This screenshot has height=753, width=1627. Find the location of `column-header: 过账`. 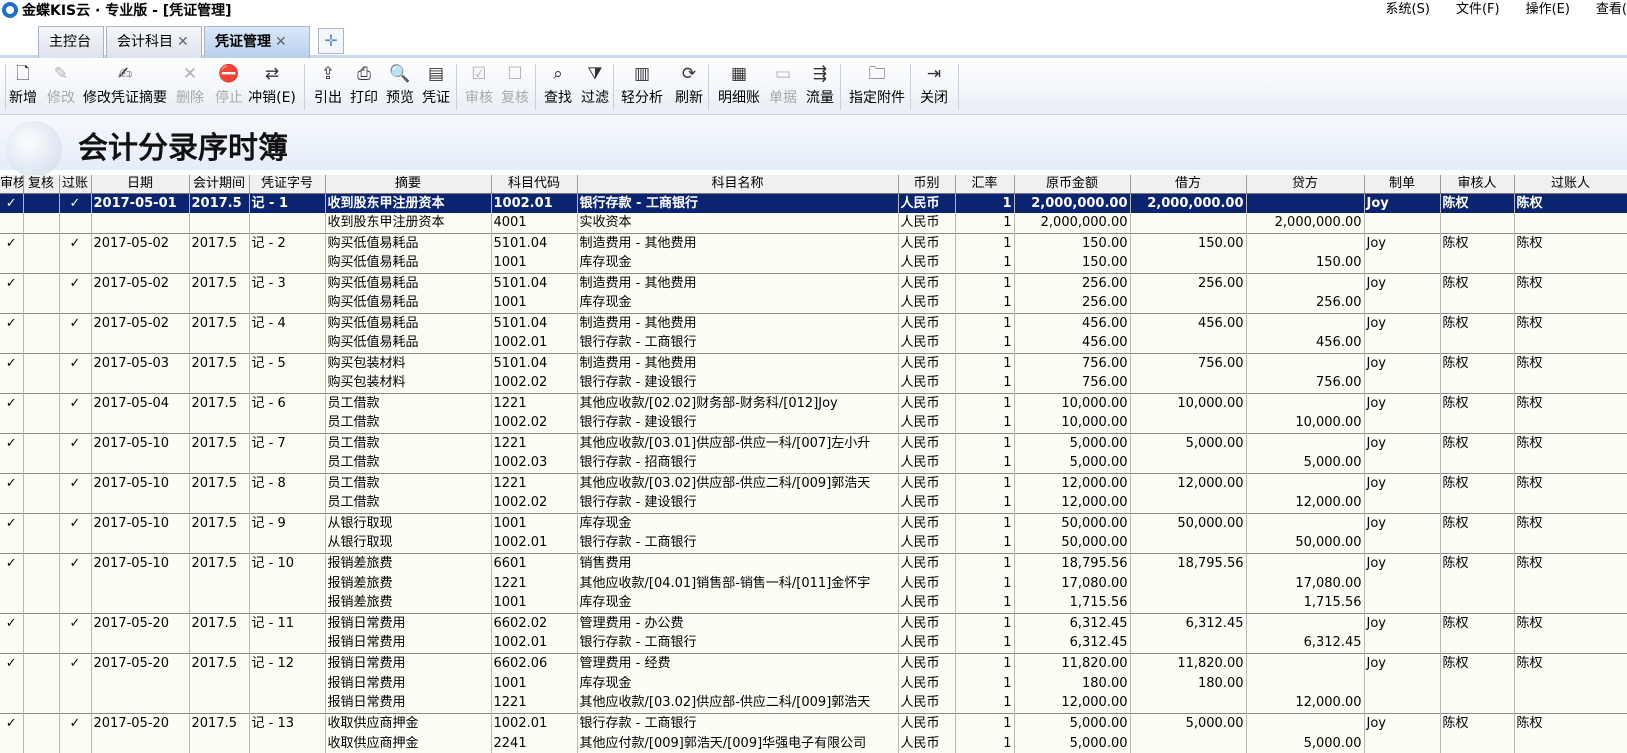

column-header: 过账 is located at coordinates (75, 184).